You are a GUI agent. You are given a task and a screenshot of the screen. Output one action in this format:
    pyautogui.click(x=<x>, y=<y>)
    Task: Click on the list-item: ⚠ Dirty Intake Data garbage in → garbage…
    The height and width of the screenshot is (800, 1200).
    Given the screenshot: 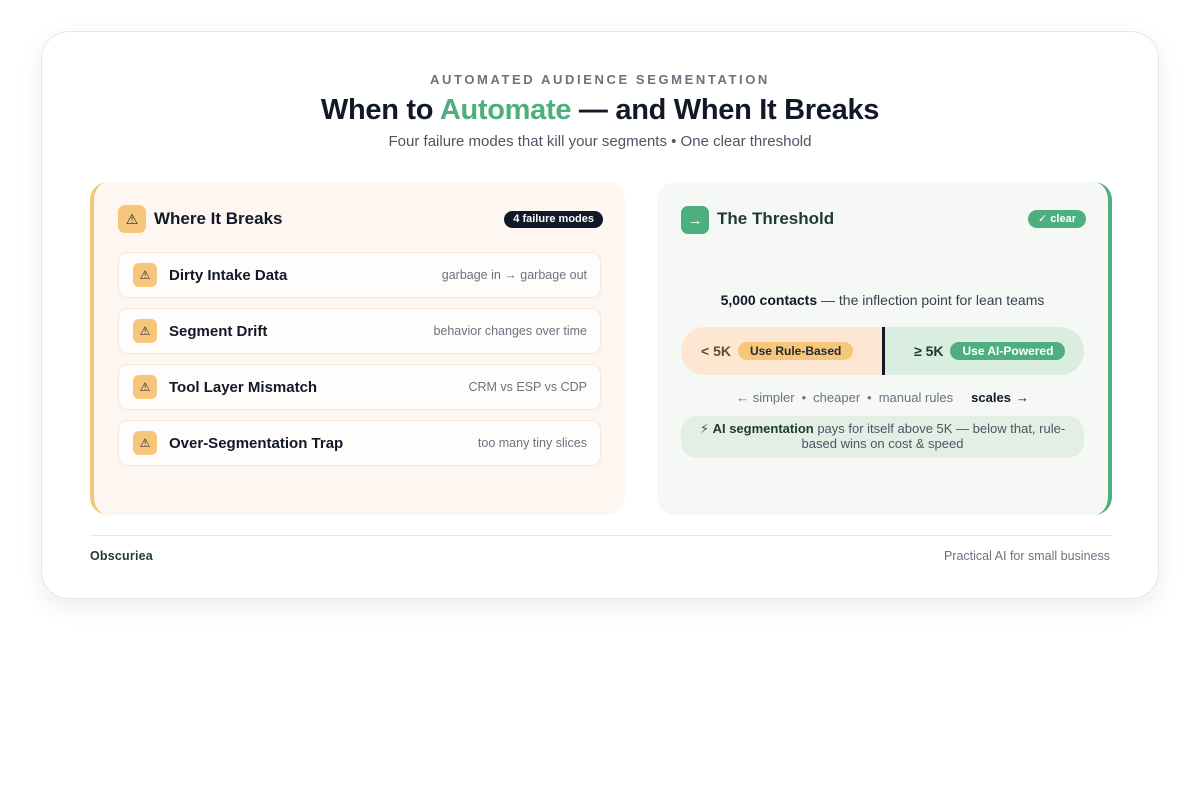 What is the action you would take?
    pyautogui.click(x=359, y=275)
    